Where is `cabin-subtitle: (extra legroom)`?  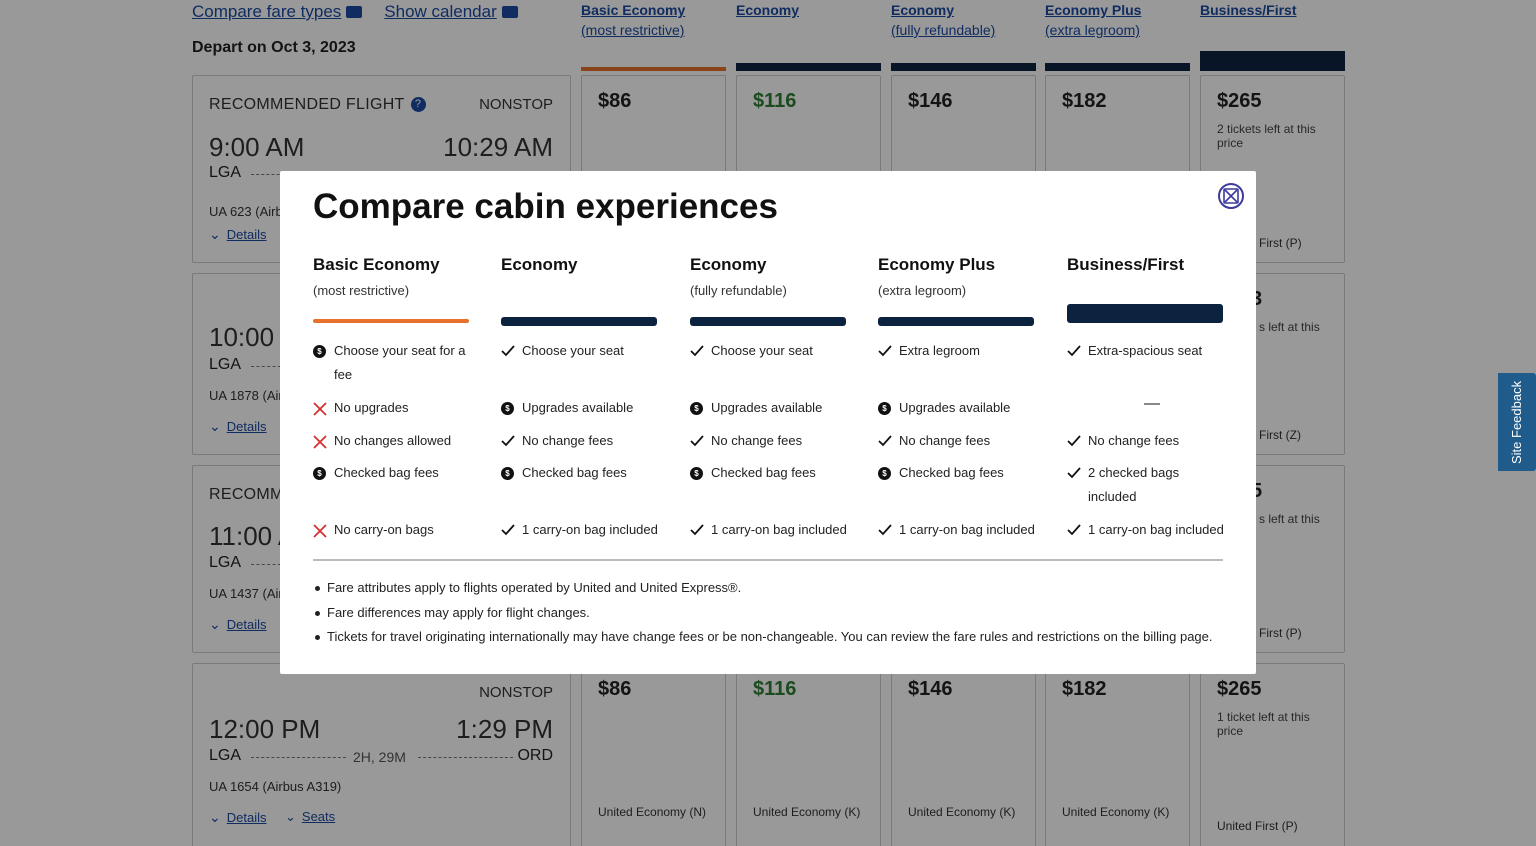 cabin-subtitle: (extra legroom) is located at coordinates (922, 290).